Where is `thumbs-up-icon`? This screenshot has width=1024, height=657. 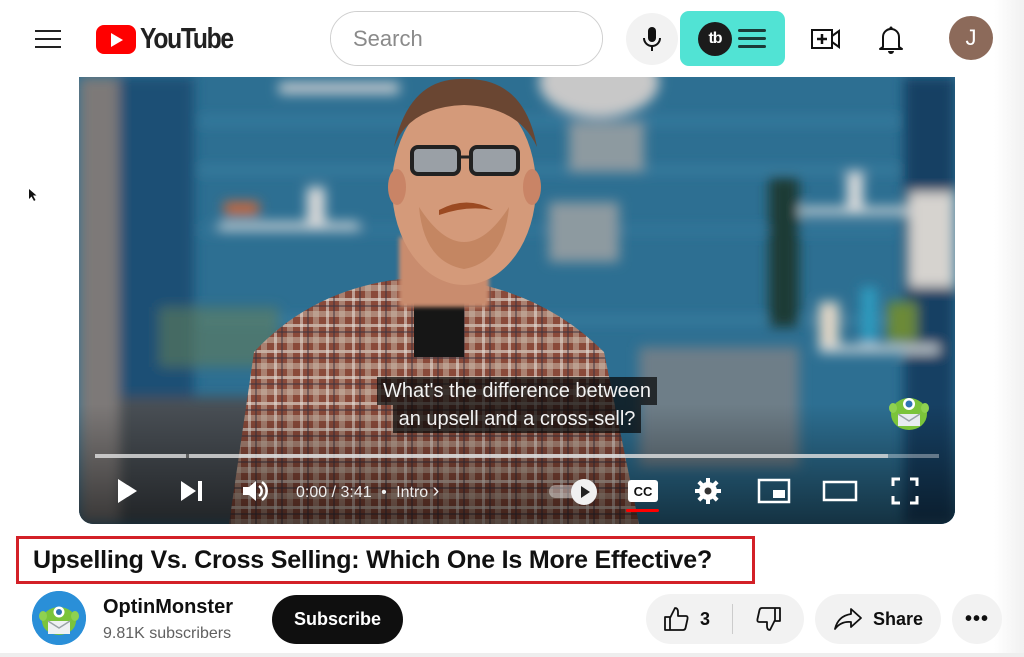
thumbs-up-icon is located at coordinates (676, 619).